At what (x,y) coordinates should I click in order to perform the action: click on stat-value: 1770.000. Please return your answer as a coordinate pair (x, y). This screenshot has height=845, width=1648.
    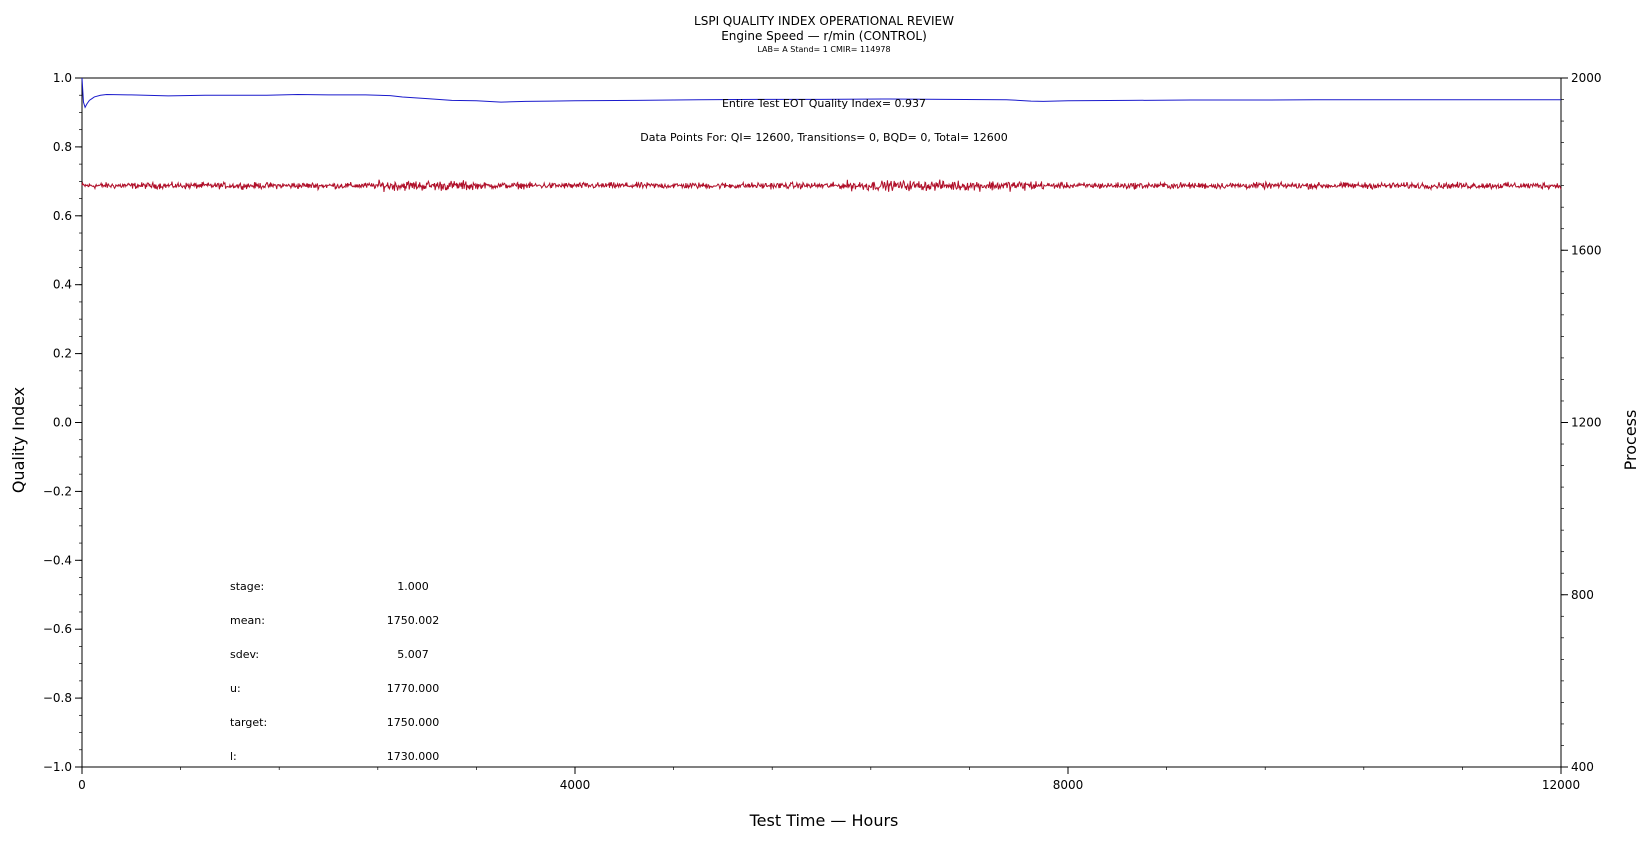
    Looking at the image, I should click on (413, 688).